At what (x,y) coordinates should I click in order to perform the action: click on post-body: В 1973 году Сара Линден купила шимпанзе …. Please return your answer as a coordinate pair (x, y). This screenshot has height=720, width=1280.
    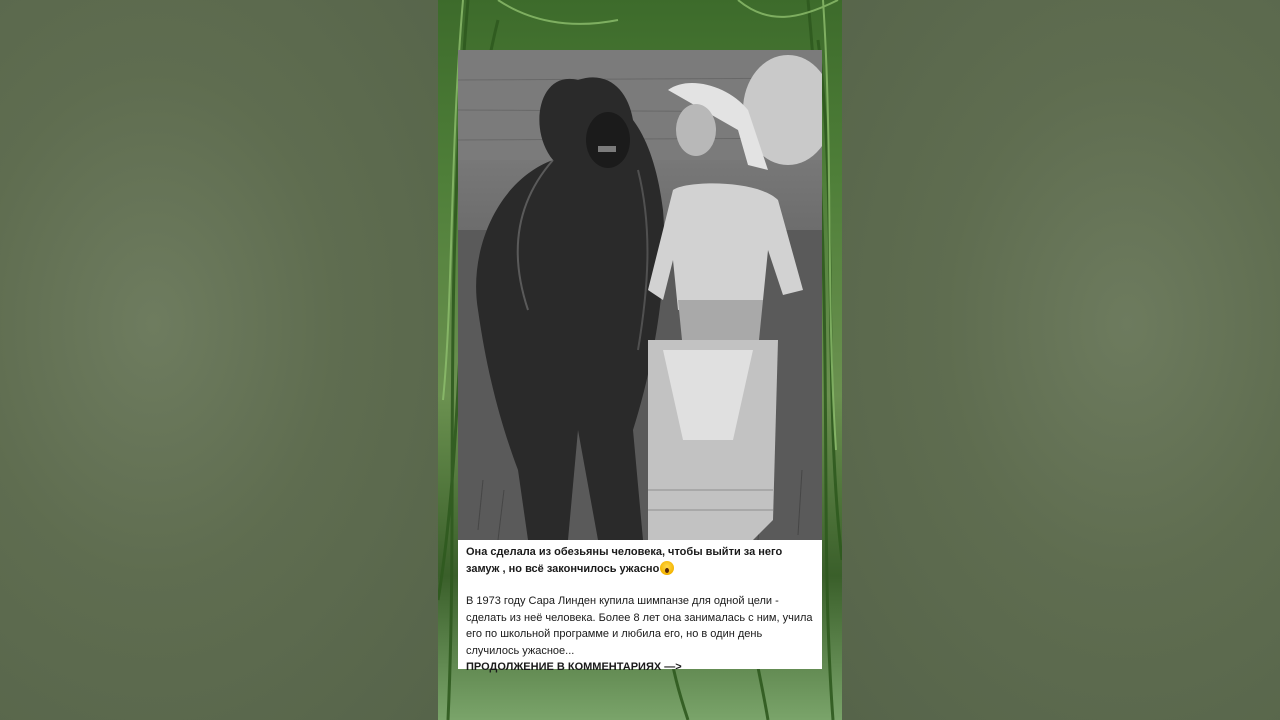
    Looking at the image, I should click on (639, 626).